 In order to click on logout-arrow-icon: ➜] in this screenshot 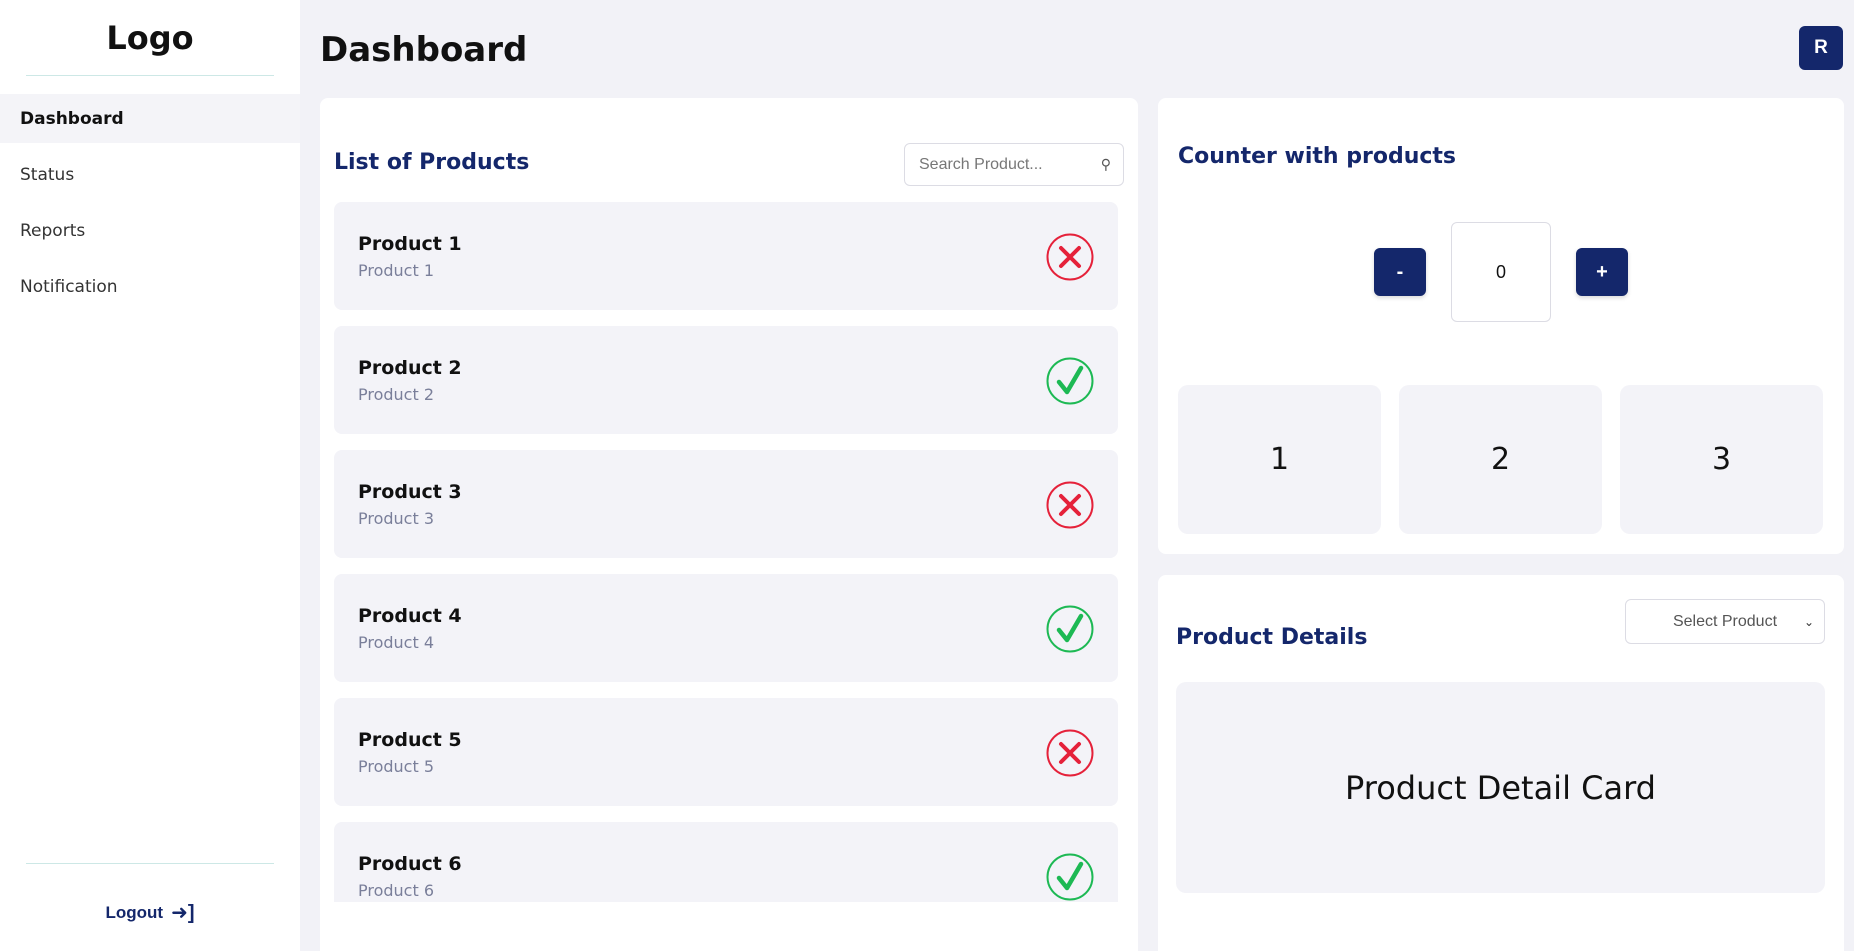, I will do `click(183, 913)`.